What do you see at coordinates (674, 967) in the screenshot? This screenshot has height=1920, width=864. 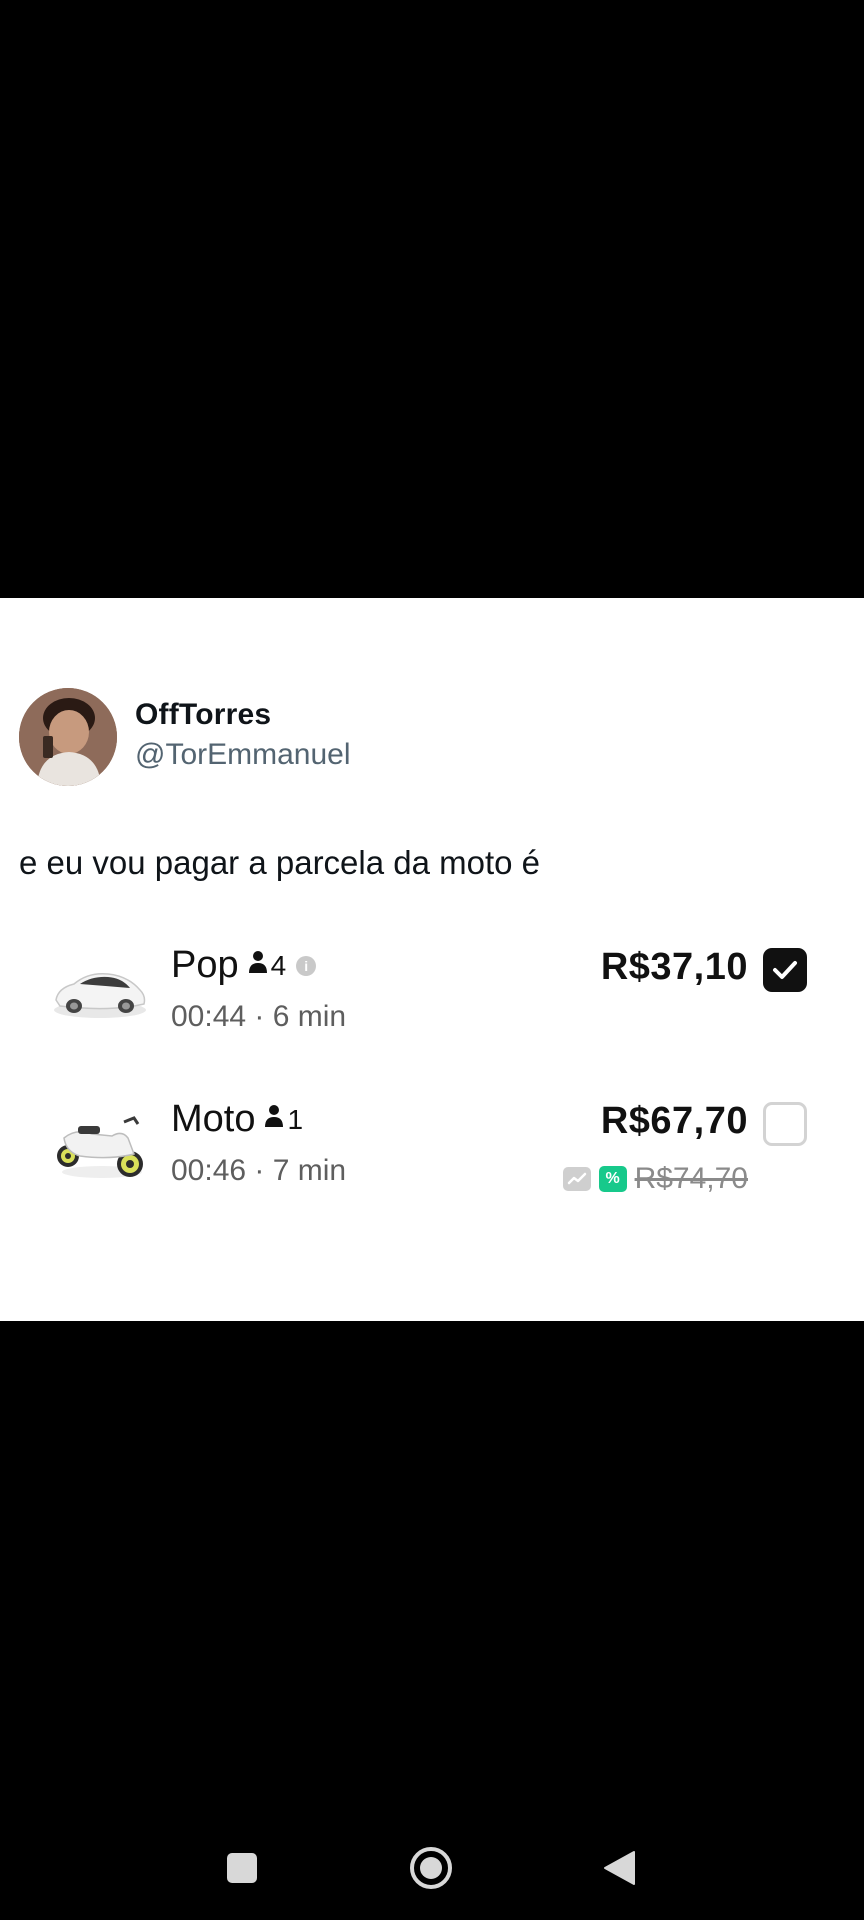 I see `ride-price: R$37,10` at bounding box center [674, 967].